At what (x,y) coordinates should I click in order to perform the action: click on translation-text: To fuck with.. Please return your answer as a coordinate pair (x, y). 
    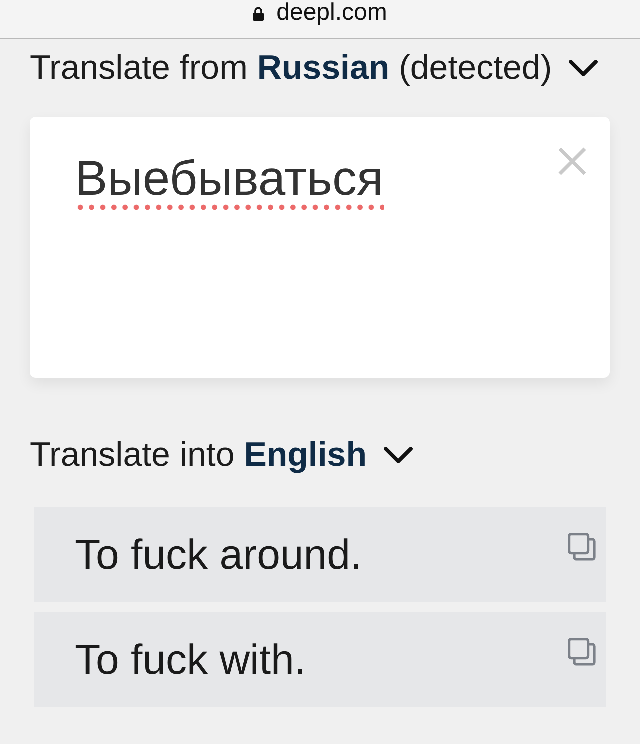
    Looking at the image, I should click on (190, 659).